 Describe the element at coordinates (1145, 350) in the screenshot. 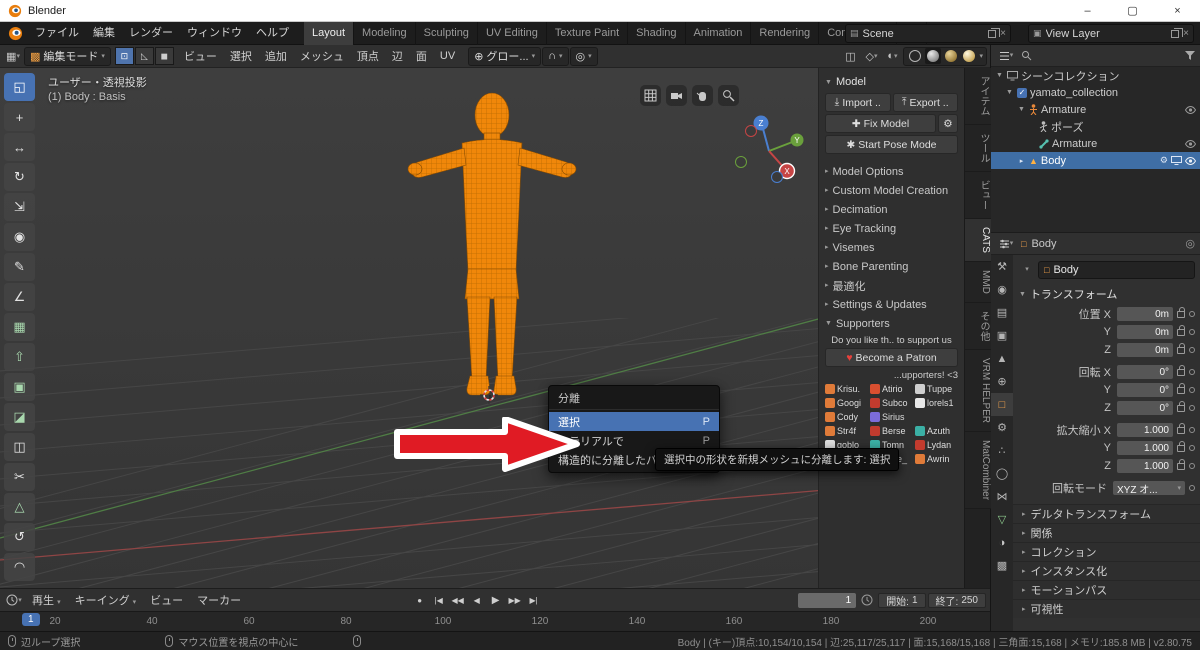

I see `location-z-field: 0m` at that location.